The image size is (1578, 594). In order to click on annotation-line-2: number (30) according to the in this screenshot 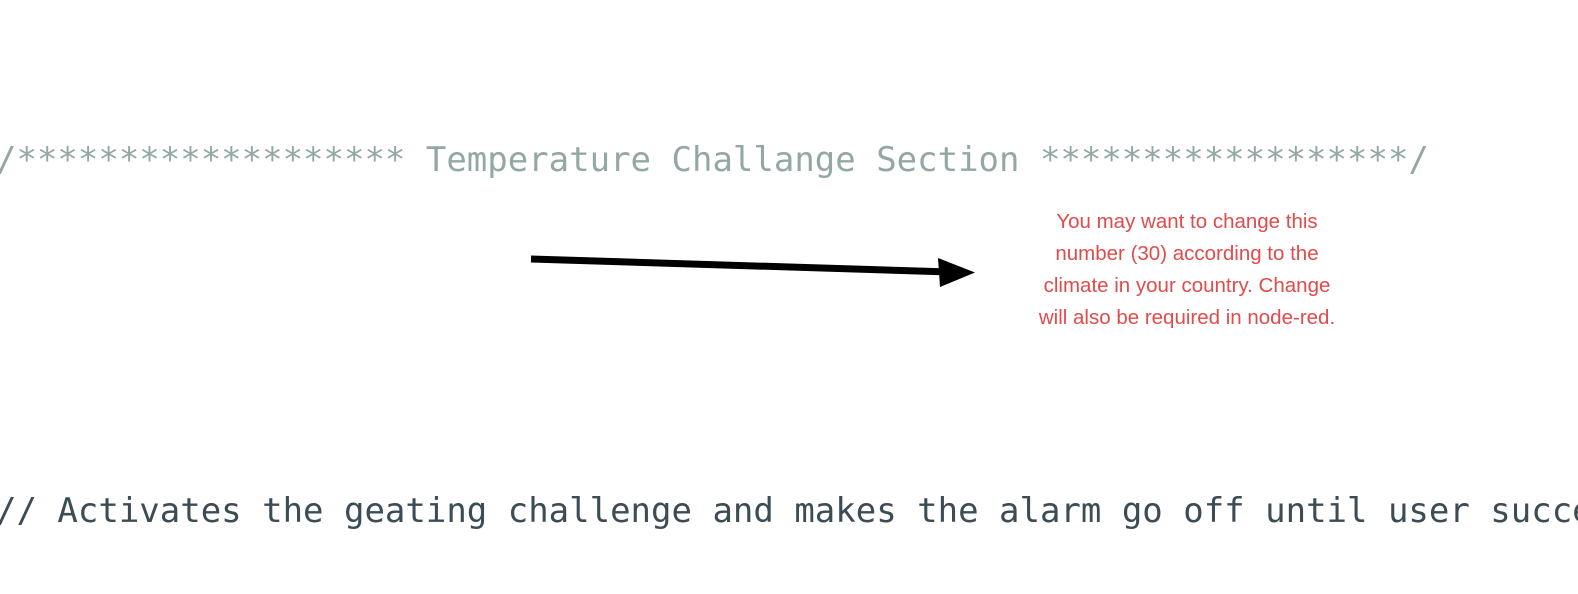, I will do `click(1187, 253)`.